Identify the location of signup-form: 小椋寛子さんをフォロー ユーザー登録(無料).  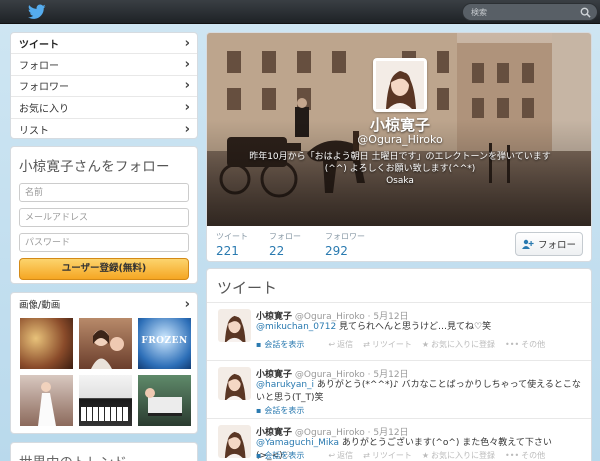
(104, 215).